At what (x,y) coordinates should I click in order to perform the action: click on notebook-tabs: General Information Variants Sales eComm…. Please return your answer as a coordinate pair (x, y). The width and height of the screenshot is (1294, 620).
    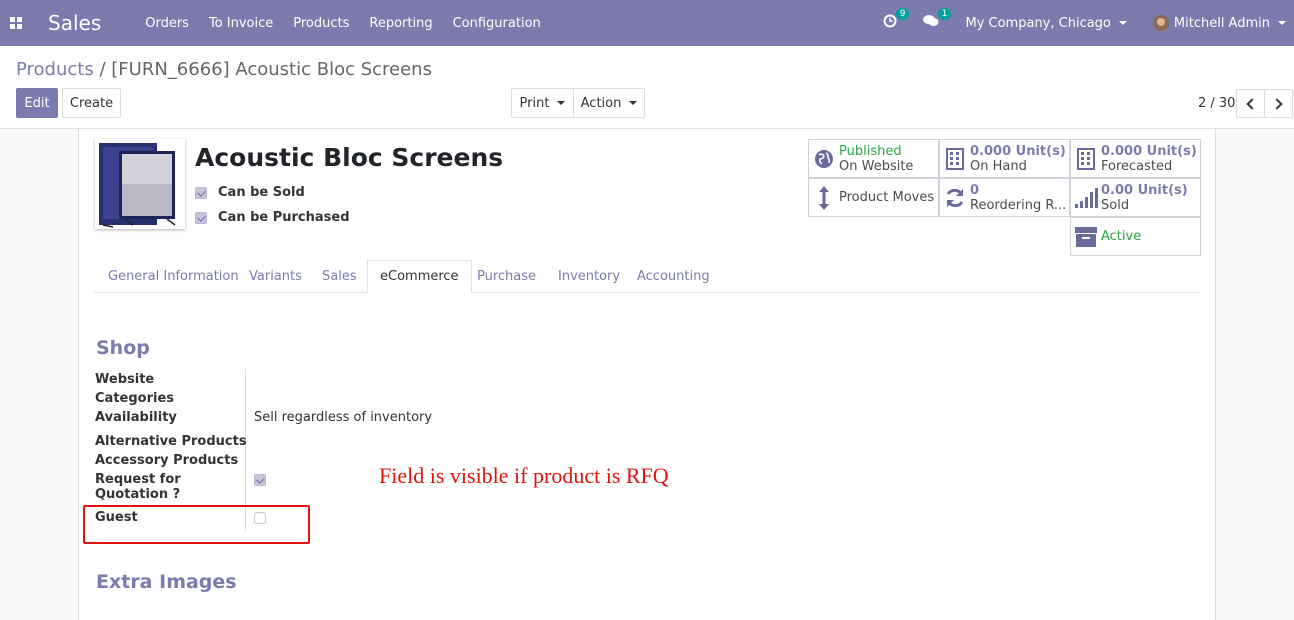
    Looking at the image, I should click on (647, 276).